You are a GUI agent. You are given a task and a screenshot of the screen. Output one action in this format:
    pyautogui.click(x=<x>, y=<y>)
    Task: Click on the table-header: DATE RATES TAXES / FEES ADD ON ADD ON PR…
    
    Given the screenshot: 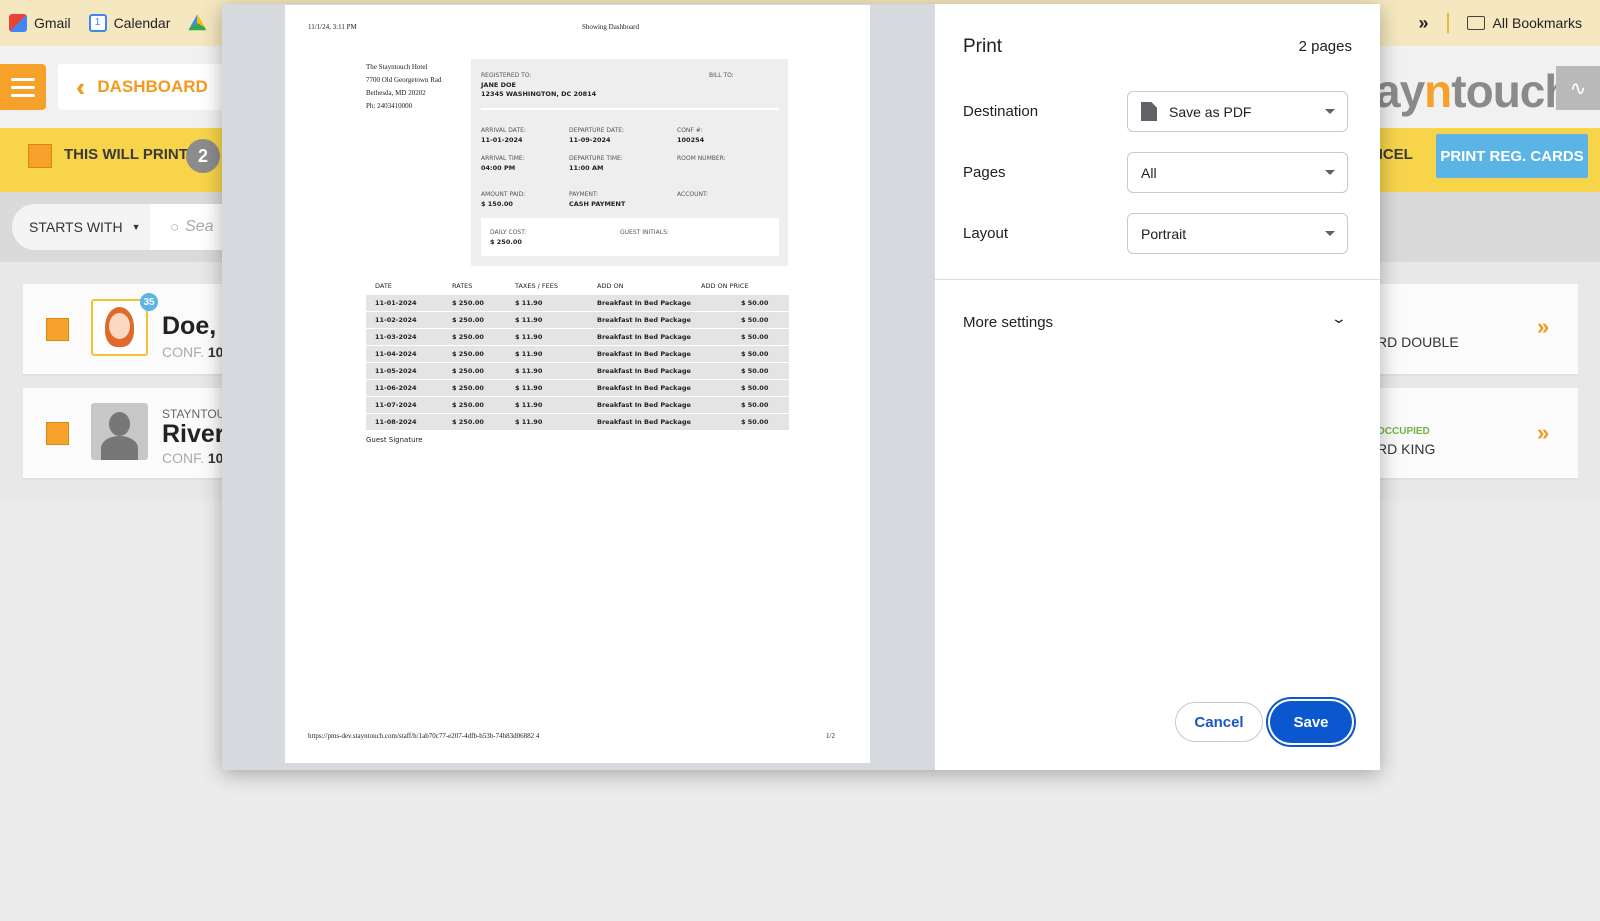 What is the action you would take?
    pyautogui.click(x=562, y=286)
    